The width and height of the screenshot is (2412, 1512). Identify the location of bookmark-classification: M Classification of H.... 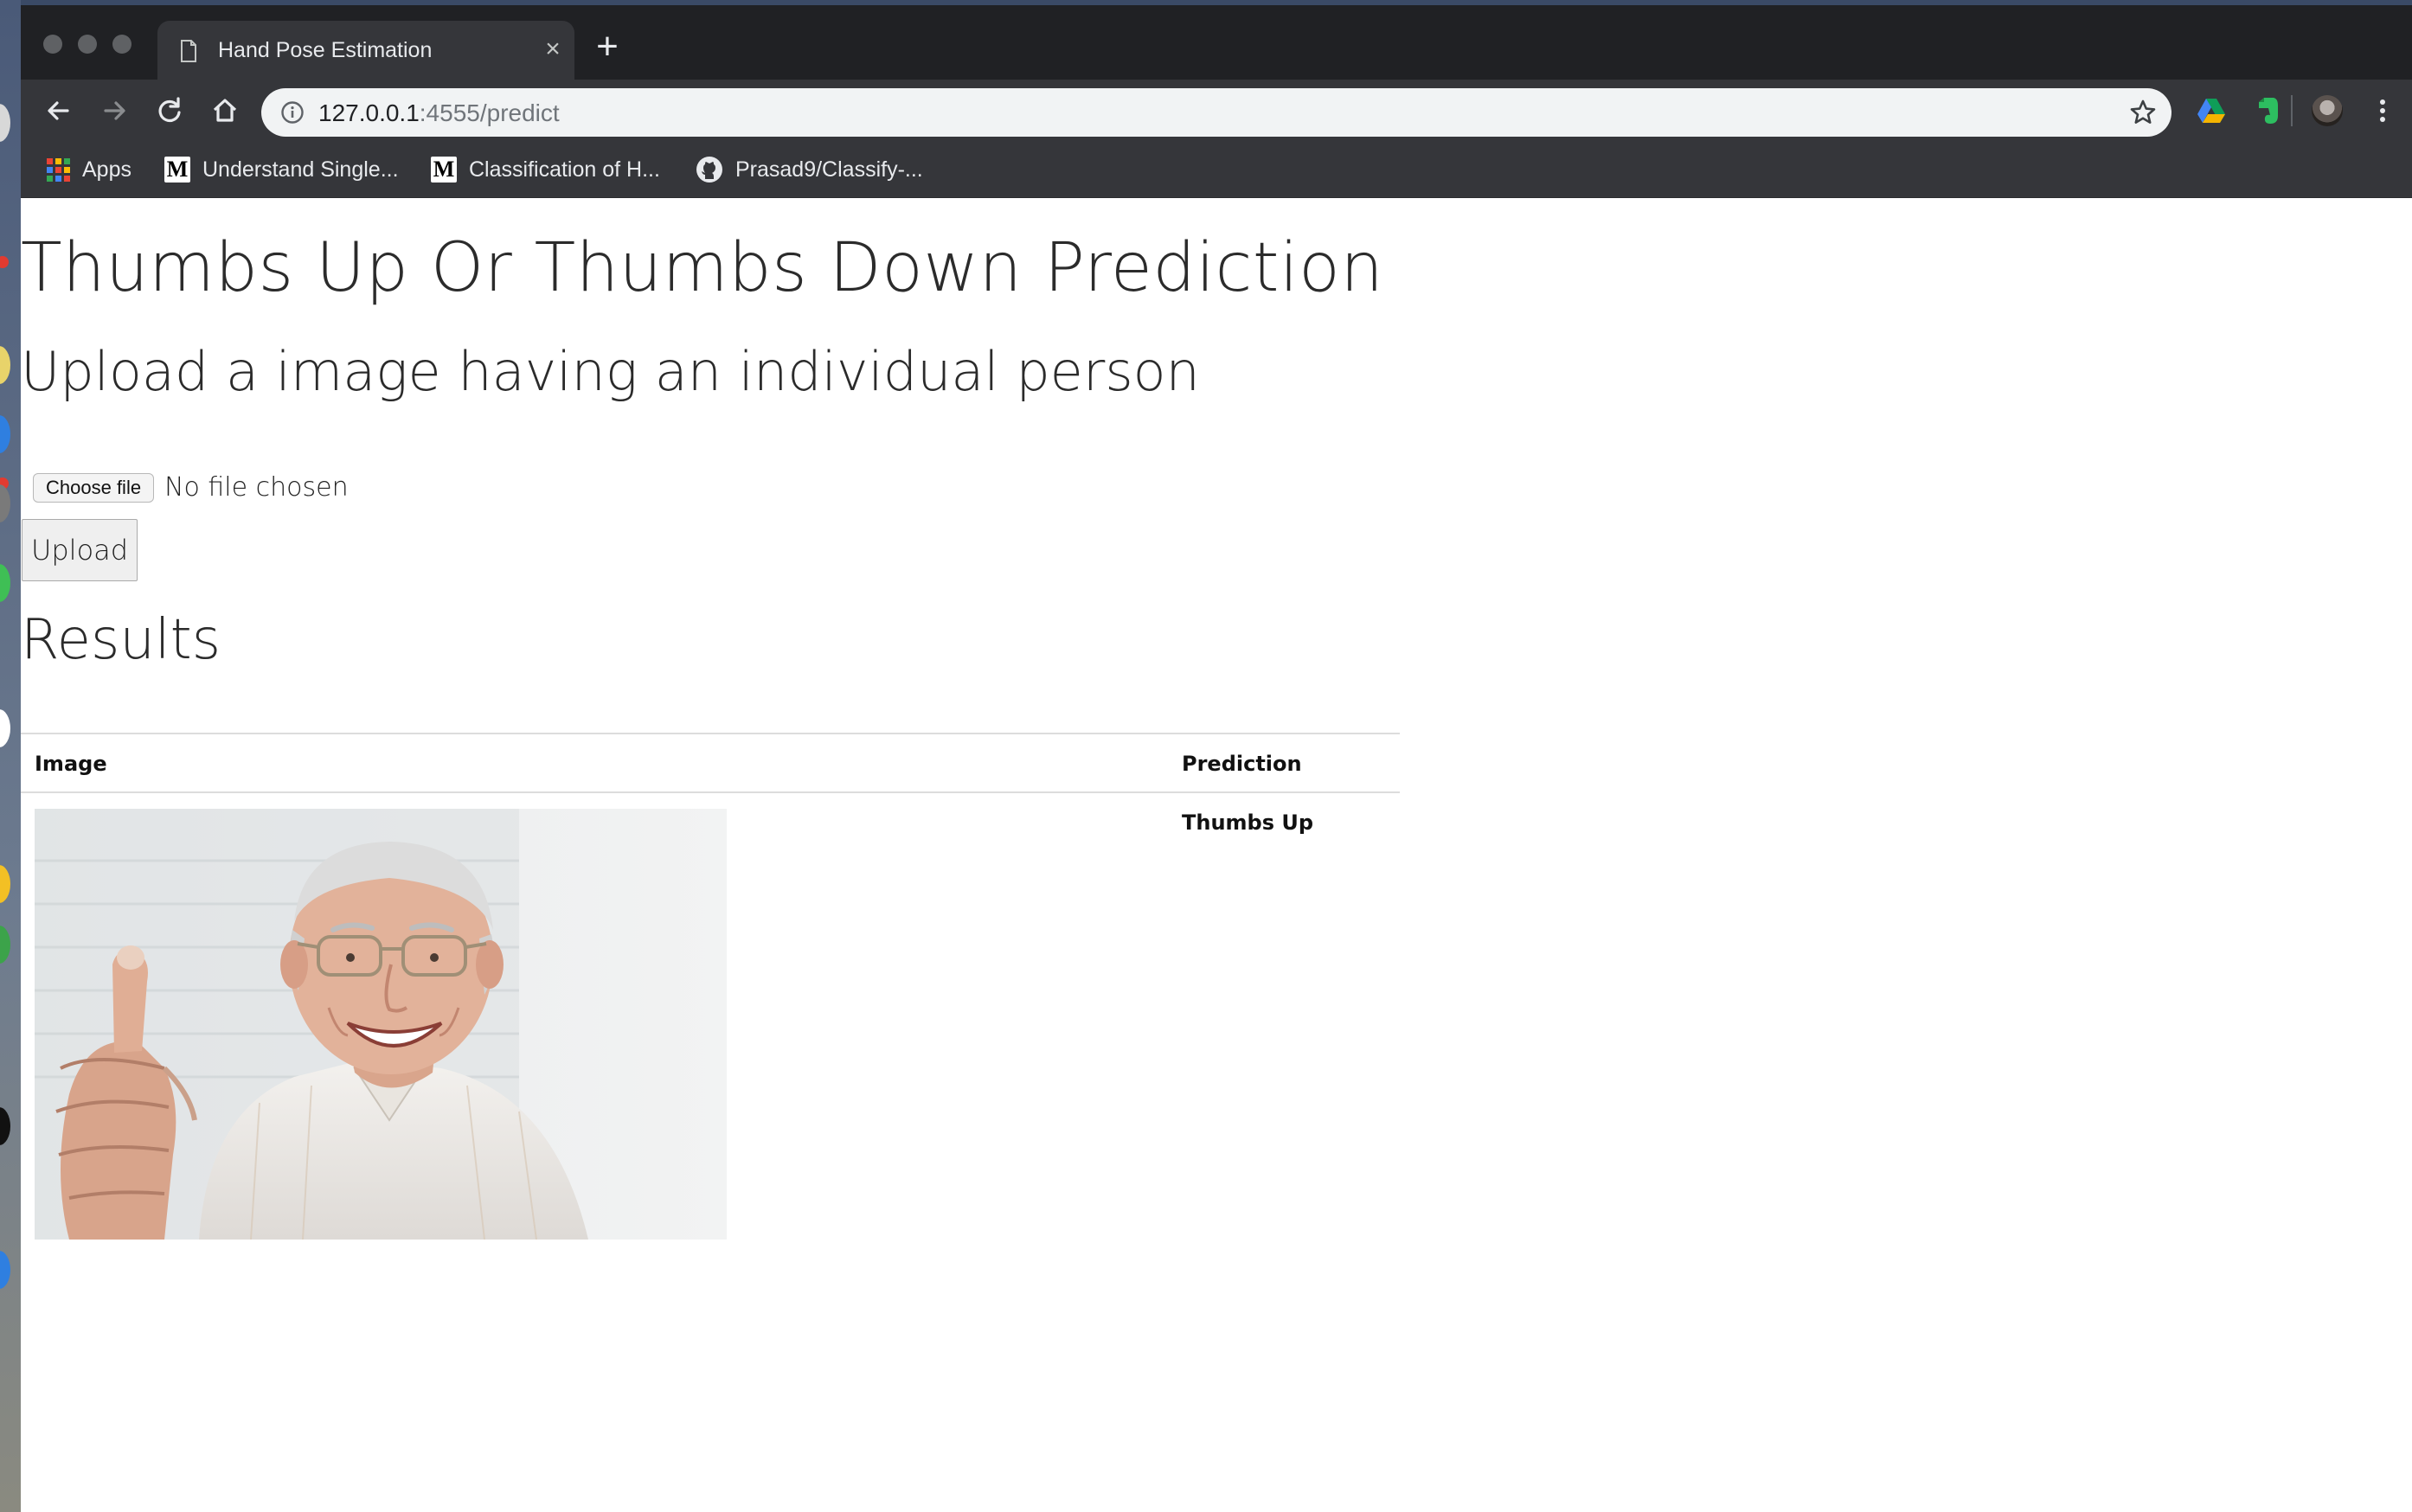
(545, 169).